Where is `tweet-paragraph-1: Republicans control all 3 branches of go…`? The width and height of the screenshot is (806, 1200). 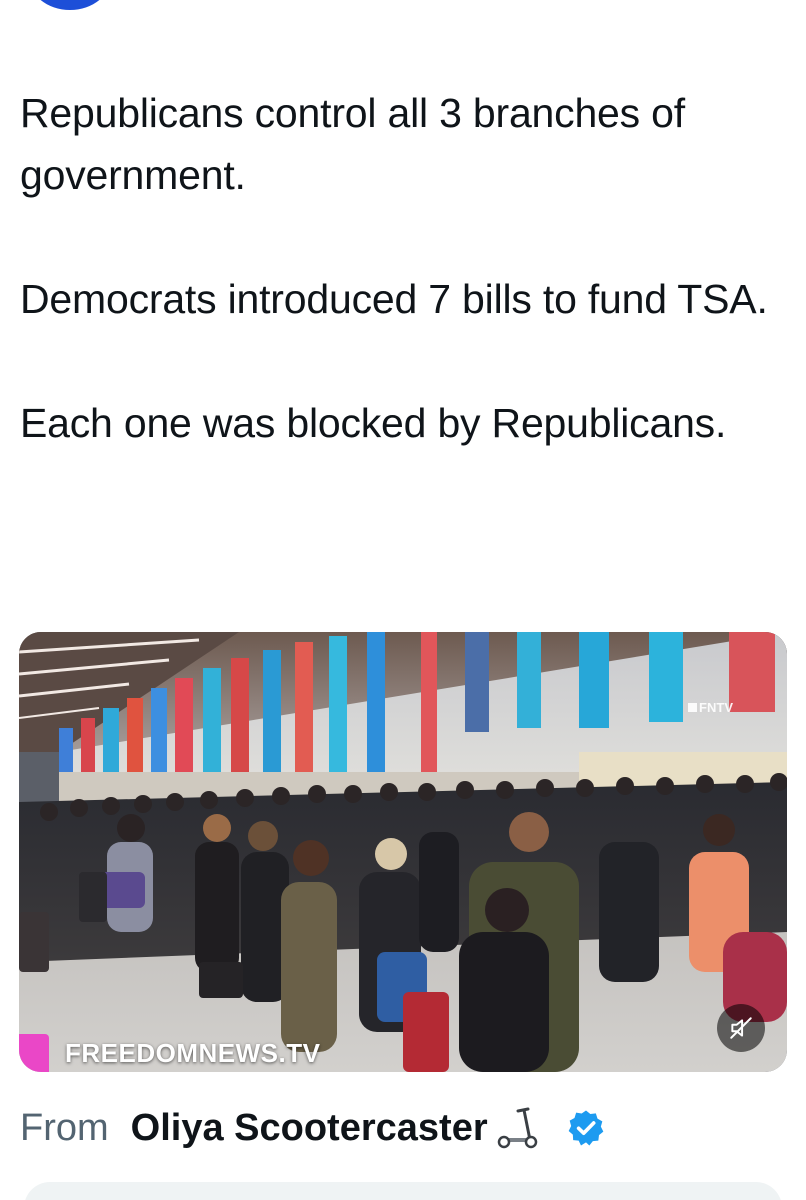
tweet-paragraph-1: Republicans control all 3 branches of go… is located at coordinates (352, 144).